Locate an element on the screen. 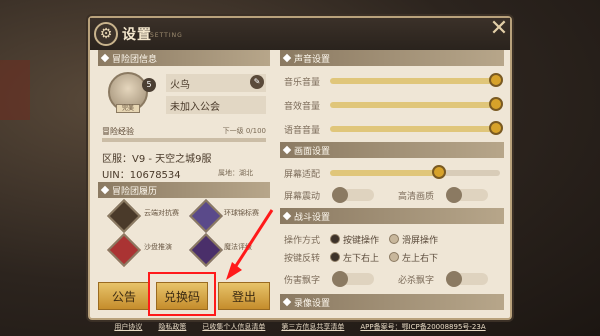 This screenshot has height=336, width=600. screen-shake-toggle is located at coordinates (353, 195).